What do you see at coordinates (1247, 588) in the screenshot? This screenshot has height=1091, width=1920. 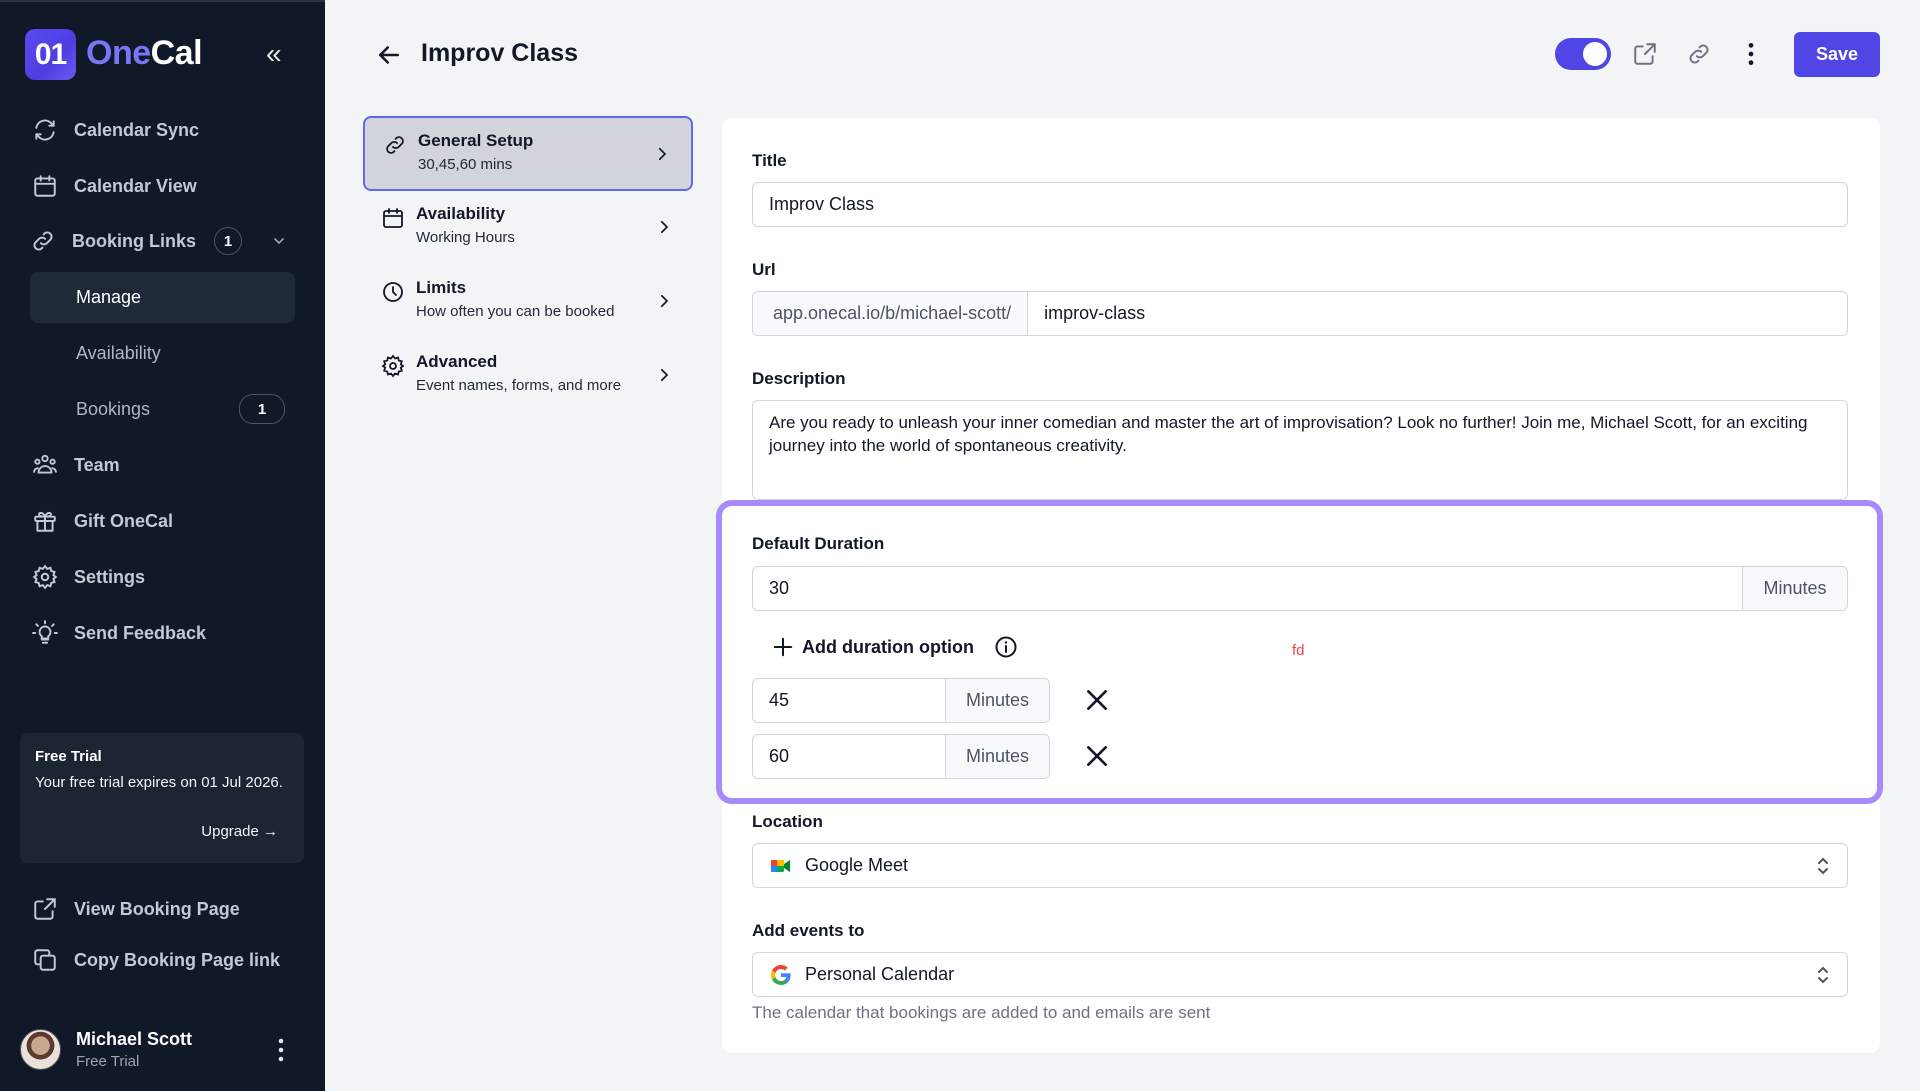 I see `default-duration-input: 30` at bounding box center [1247, 588].